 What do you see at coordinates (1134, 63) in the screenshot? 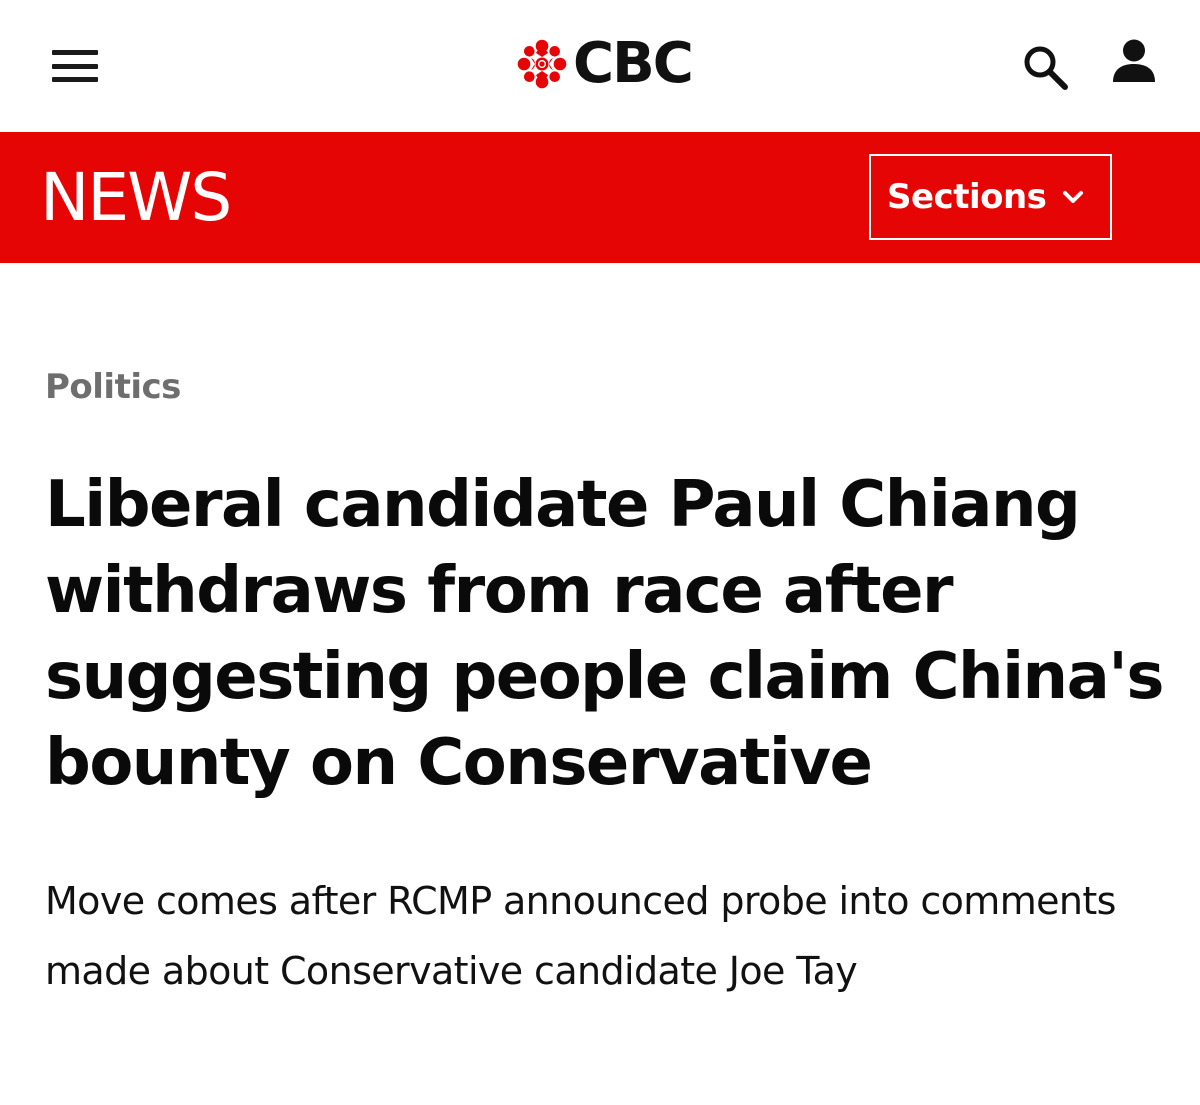
I see `user-account-icon` at bounding box center [1134, 63].